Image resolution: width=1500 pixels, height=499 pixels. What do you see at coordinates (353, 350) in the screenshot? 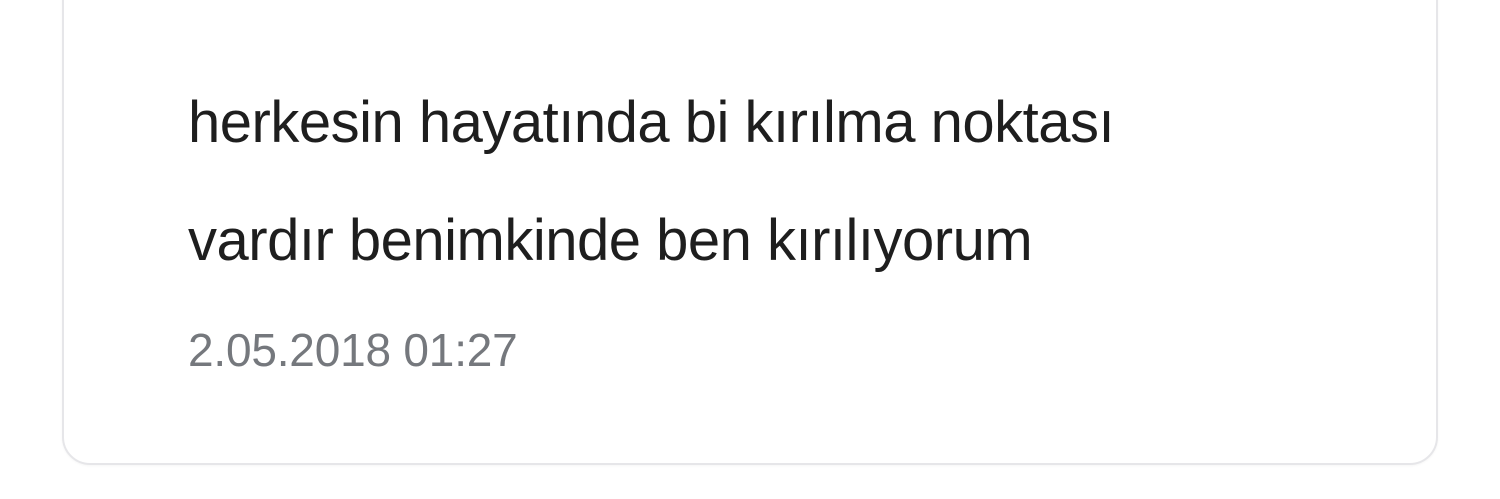
I see `tweet-timestamp: 2.05.2018 01:27` at bounding box center [353, 350].